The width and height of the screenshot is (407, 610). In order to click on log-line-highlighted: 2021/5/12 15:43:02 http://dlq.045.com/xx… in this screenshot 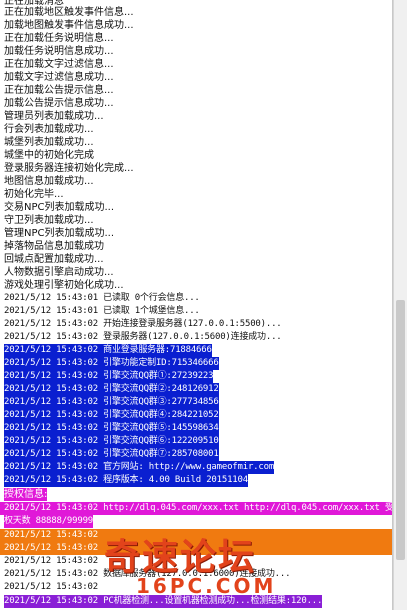, I will do `click(196, 508)`.